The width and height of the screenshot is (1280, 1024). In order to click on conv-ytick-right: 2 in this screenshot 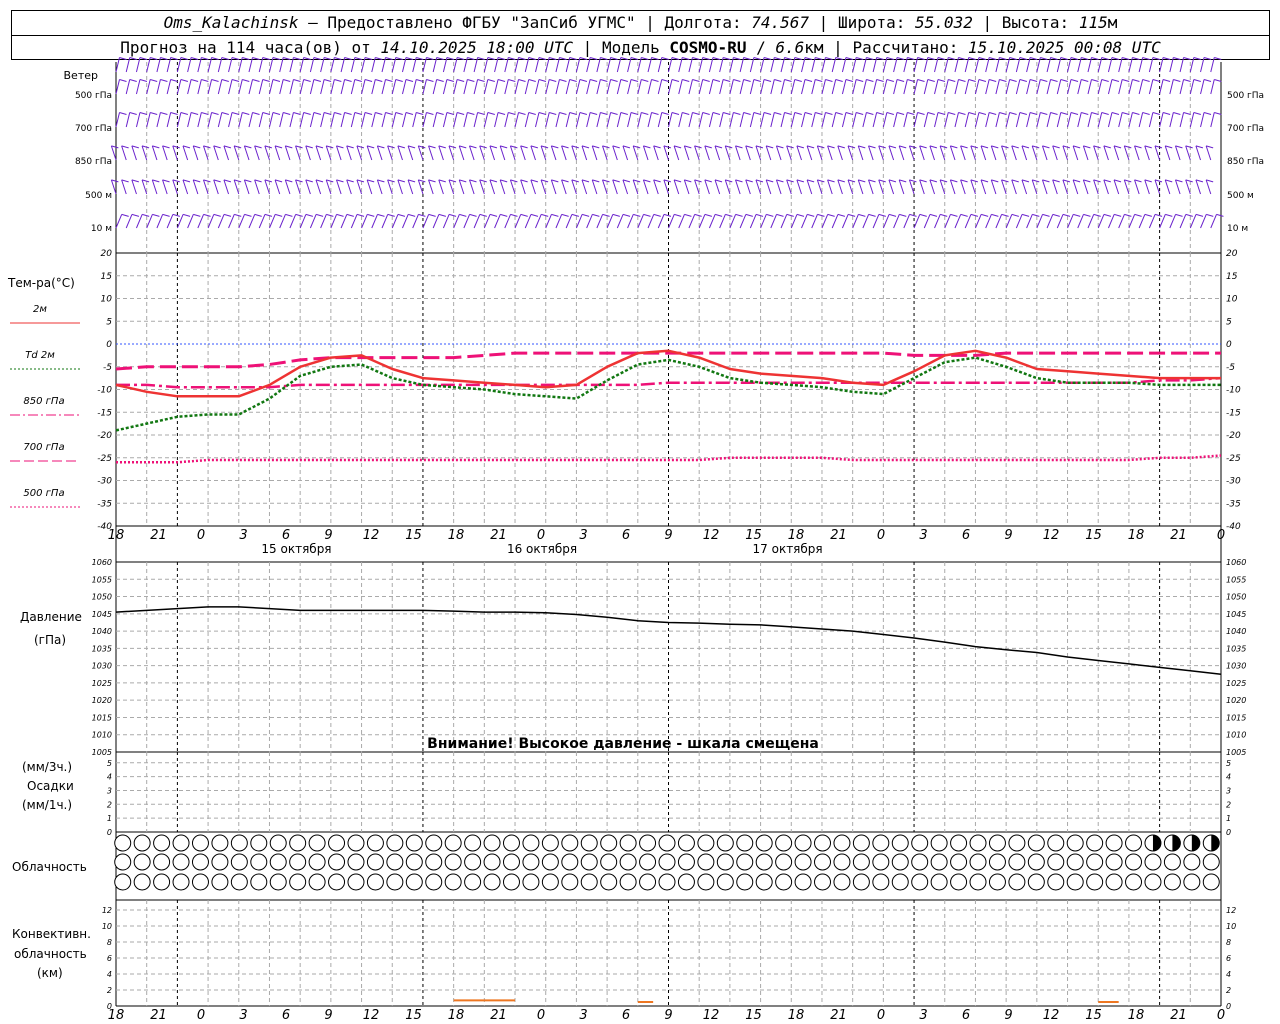, I will do `click(1228, 990)`.